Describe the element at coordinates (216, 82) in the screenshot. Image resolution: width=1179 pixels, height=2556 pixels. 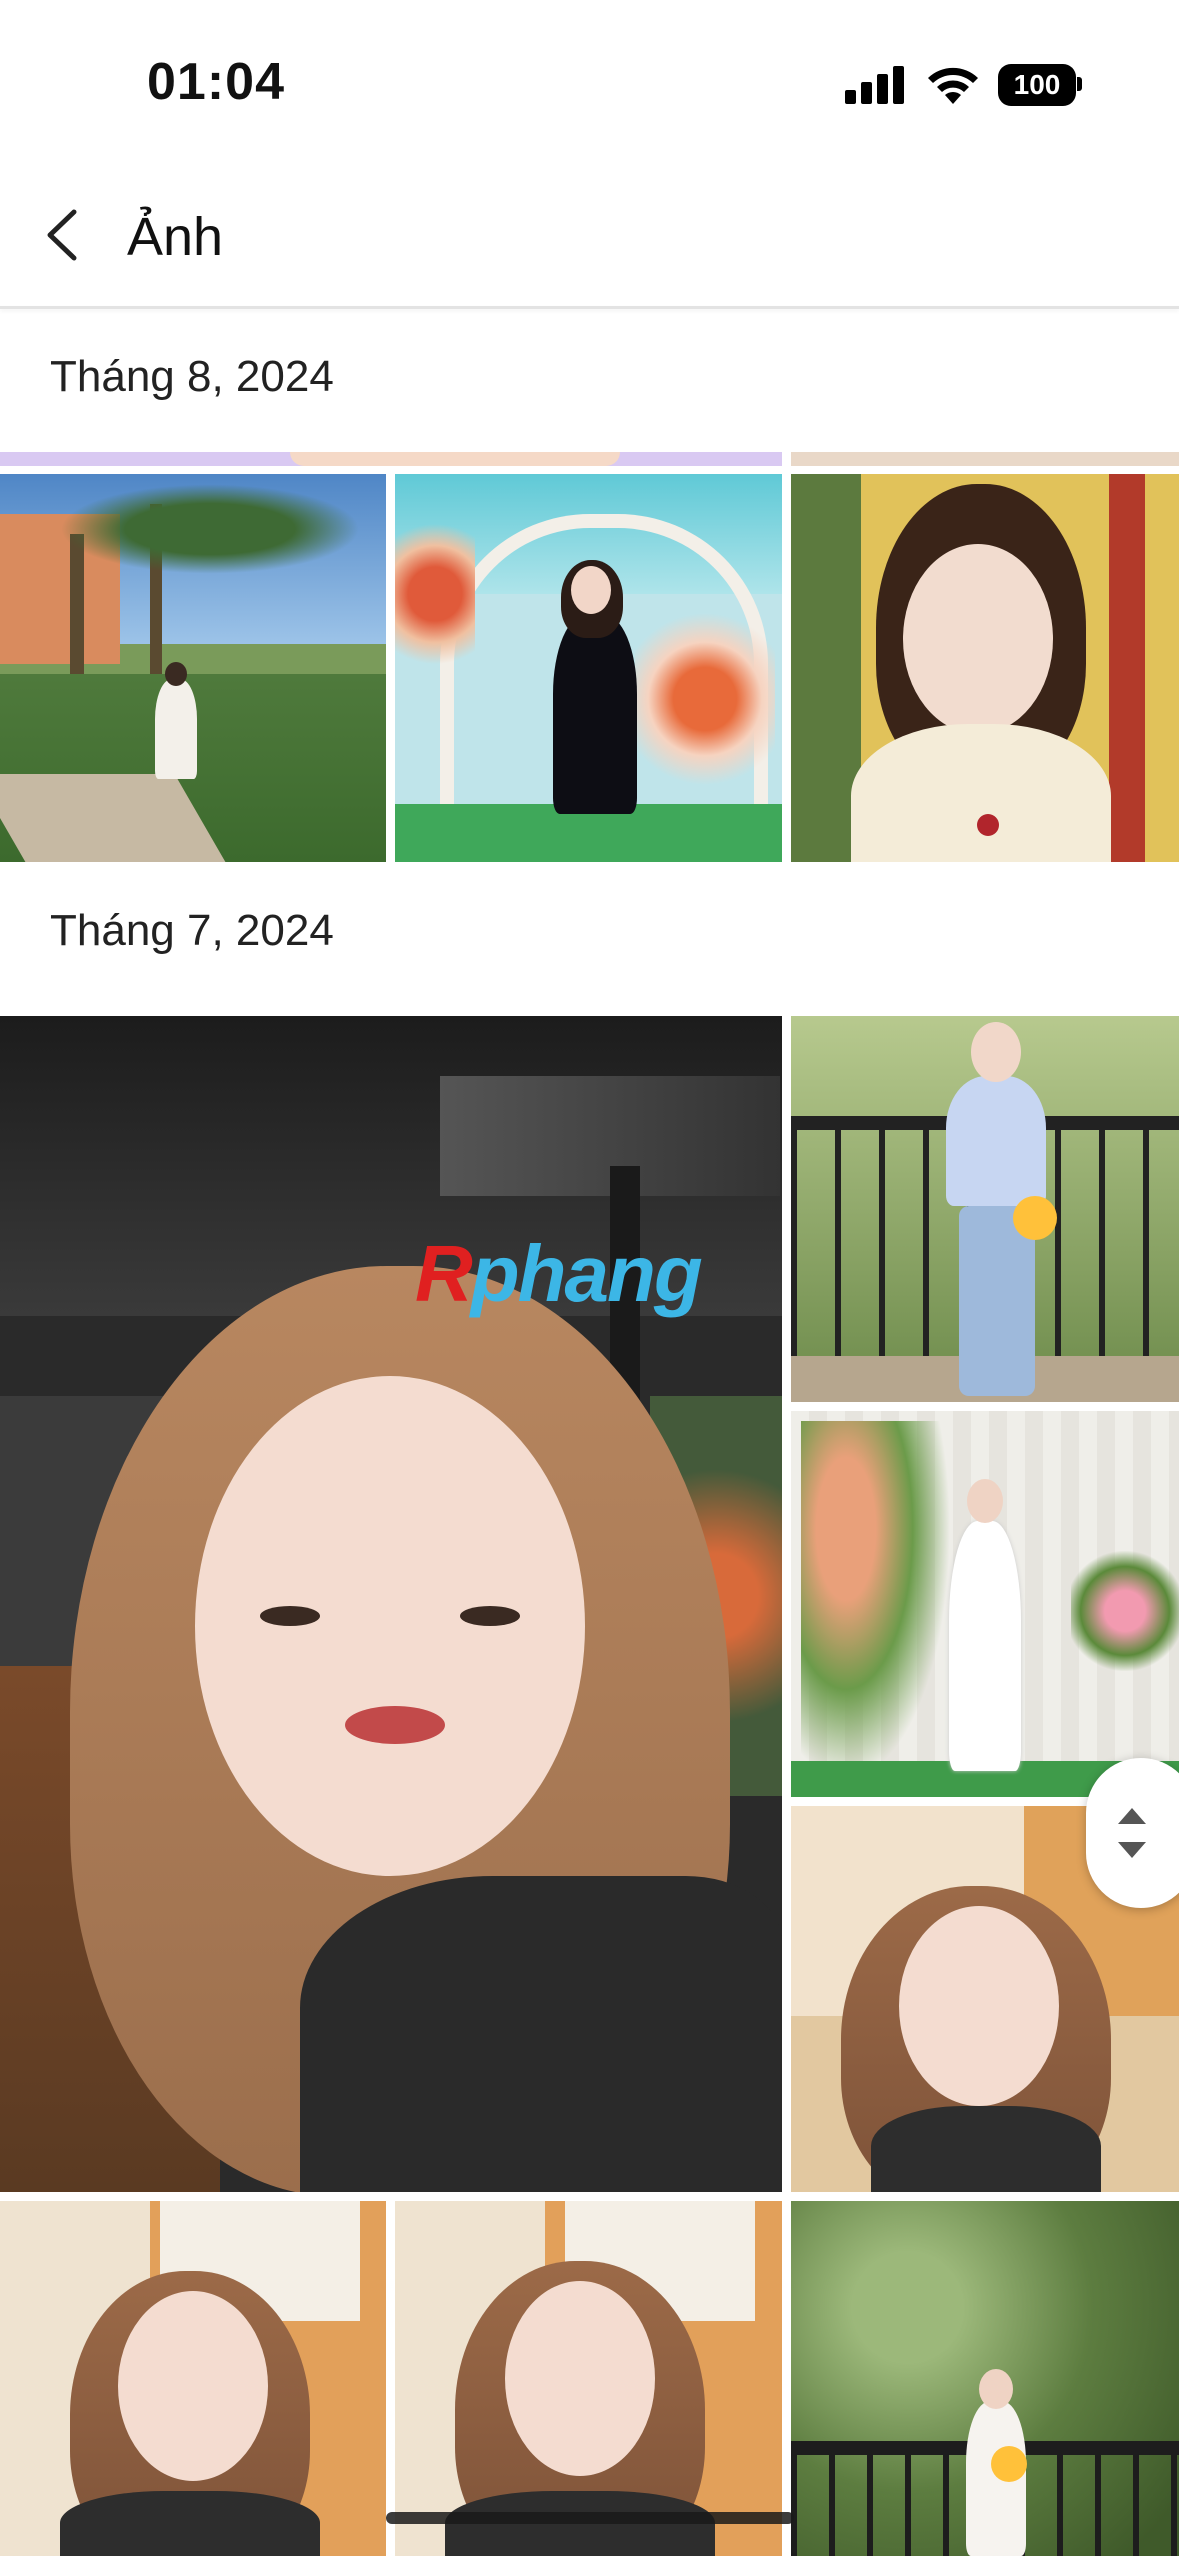
I see `status-time: 01:04` at that location.